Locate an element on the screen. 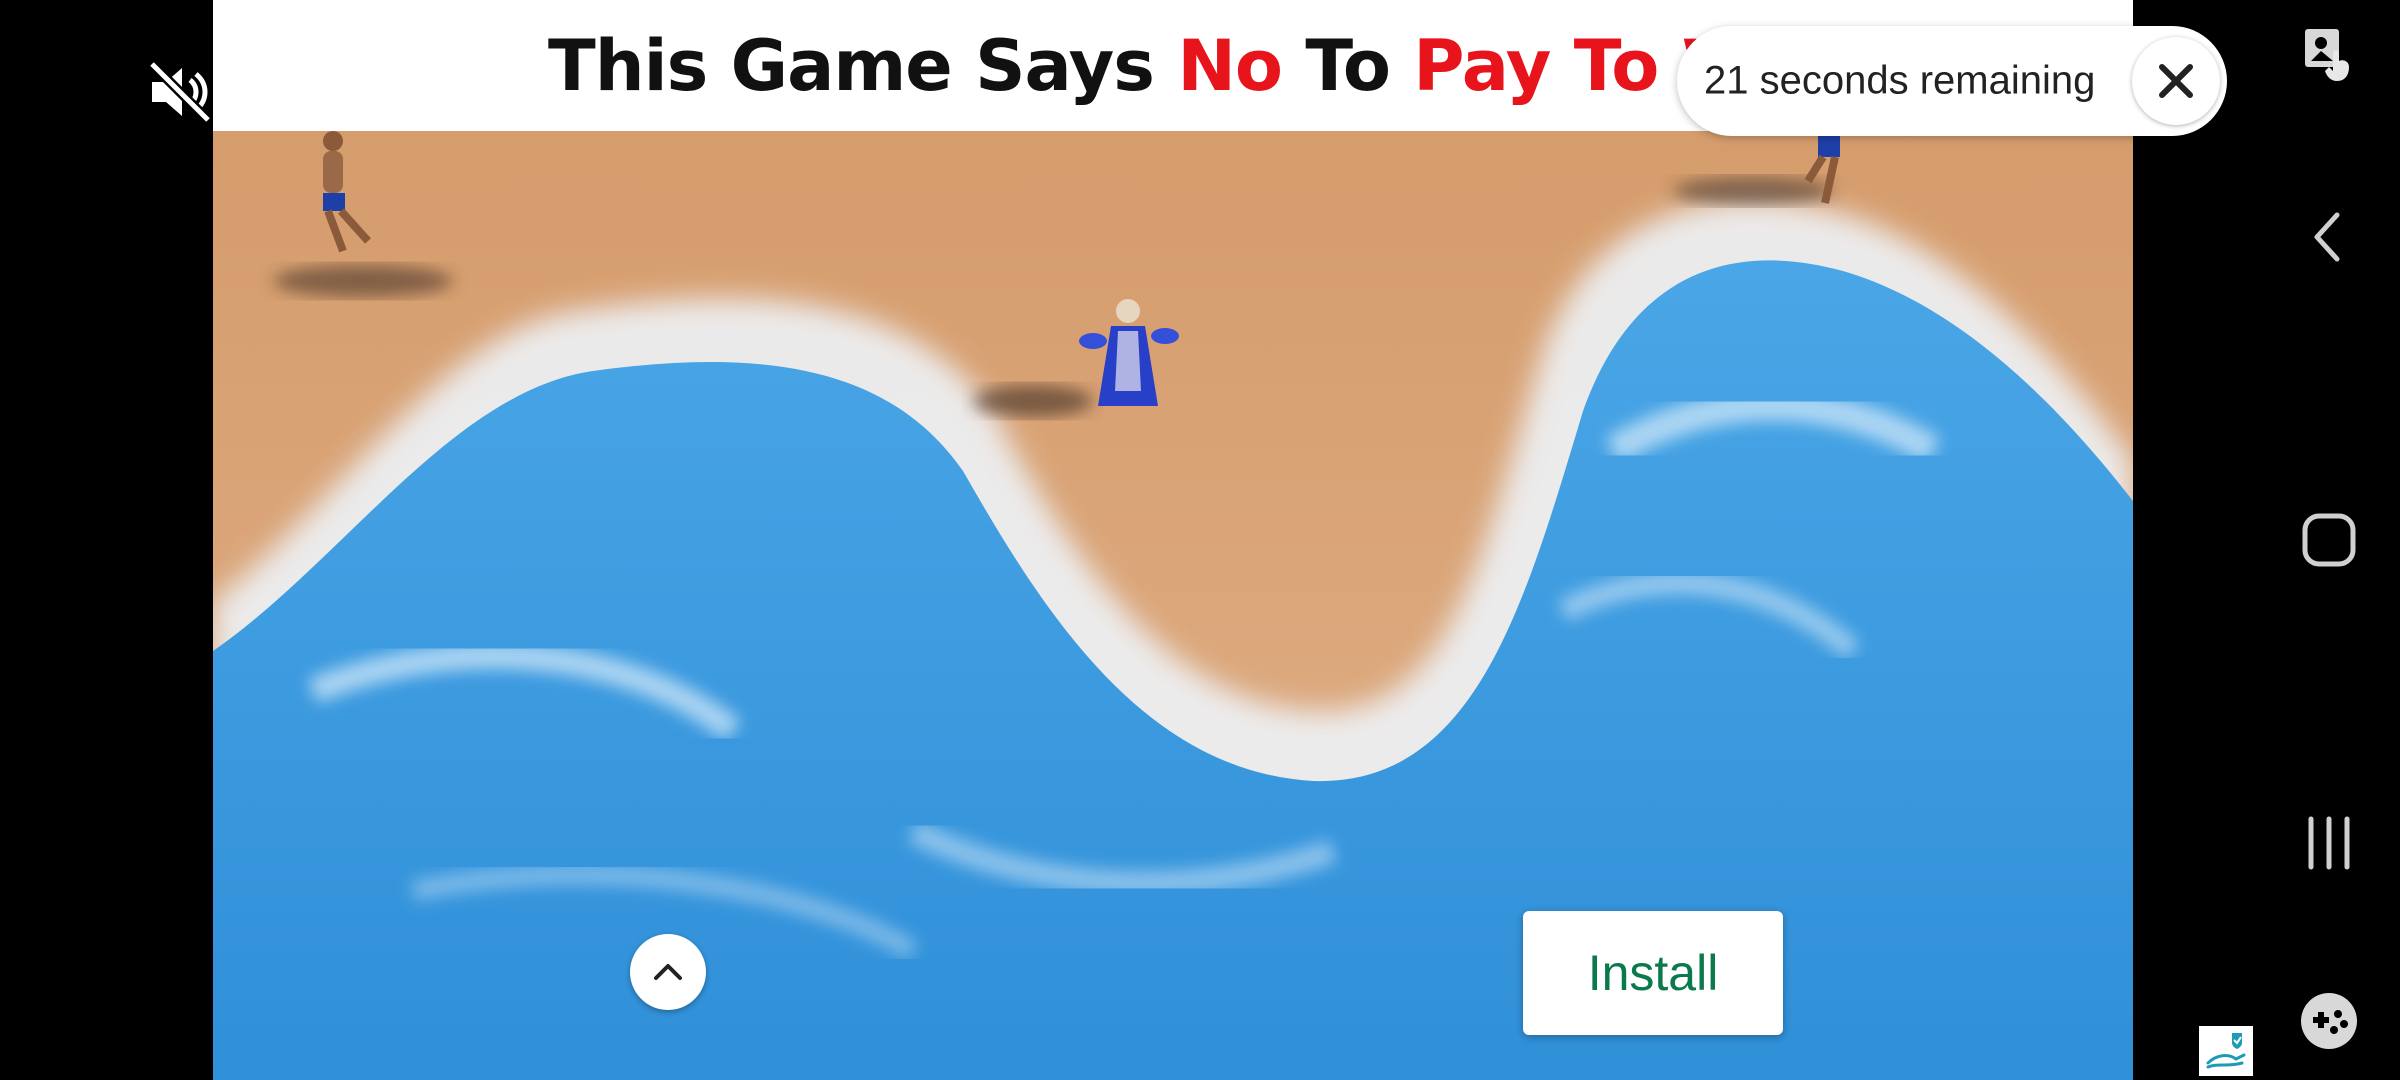 The image size is (2400, 1080). countdown-text: 21 seconds remaining is located at coordinates (1900, 80).